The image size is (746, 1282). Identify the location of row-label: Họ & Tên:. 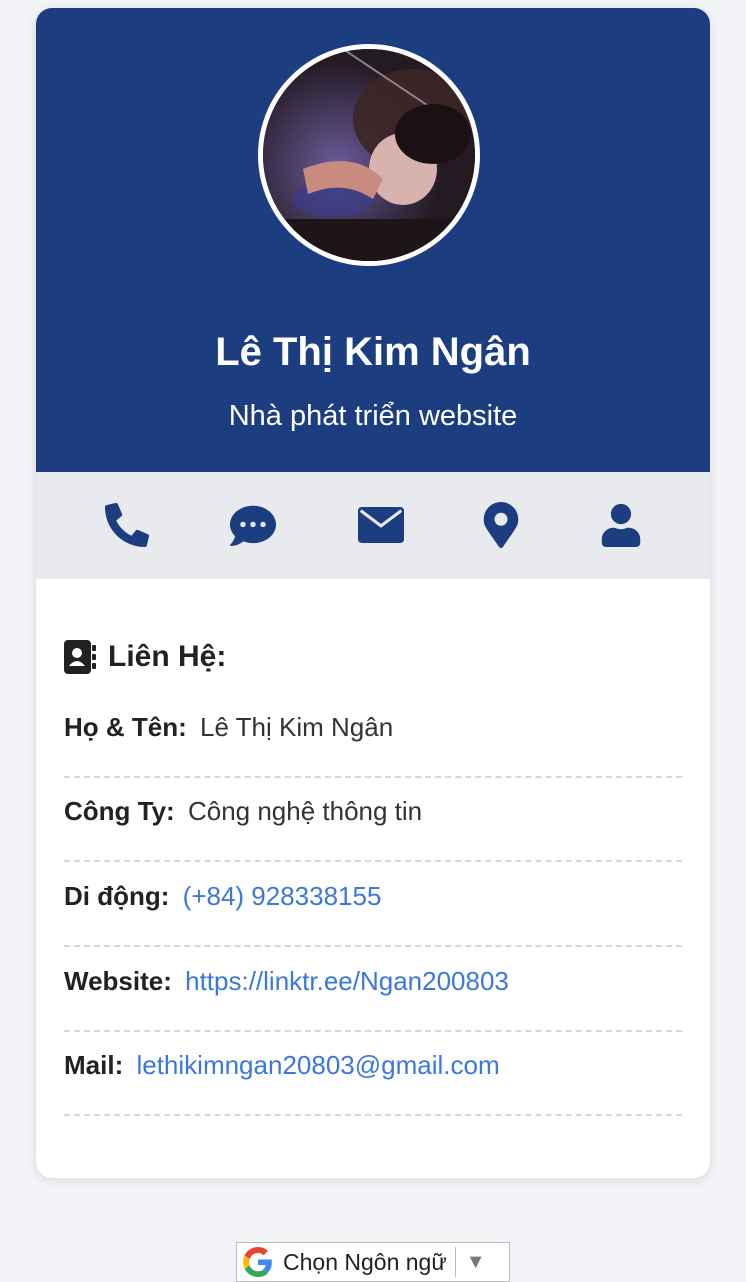
(125, 727).